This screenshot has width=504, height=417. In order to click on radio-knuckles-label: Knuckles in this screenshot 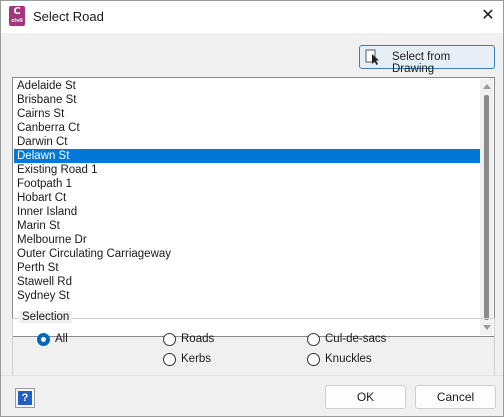, I will do `click(348, 359)`.